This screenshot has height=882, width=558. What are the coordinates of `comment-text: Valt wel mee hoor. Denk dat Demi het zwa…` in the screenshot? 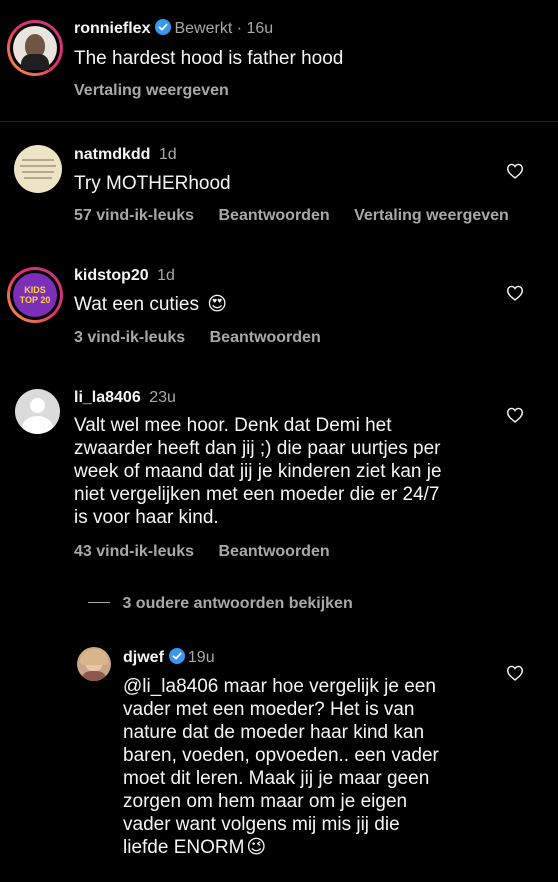 It's located at (314, 471).